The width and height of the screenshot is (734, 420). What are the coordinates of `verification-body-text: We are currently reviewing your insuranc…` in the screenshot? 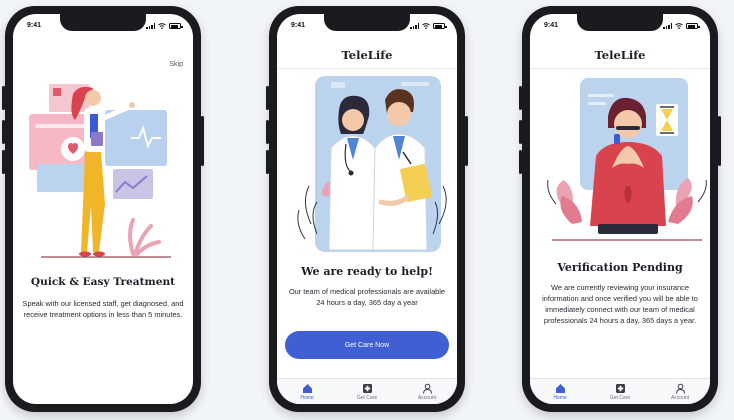 It's located at (620, 304).